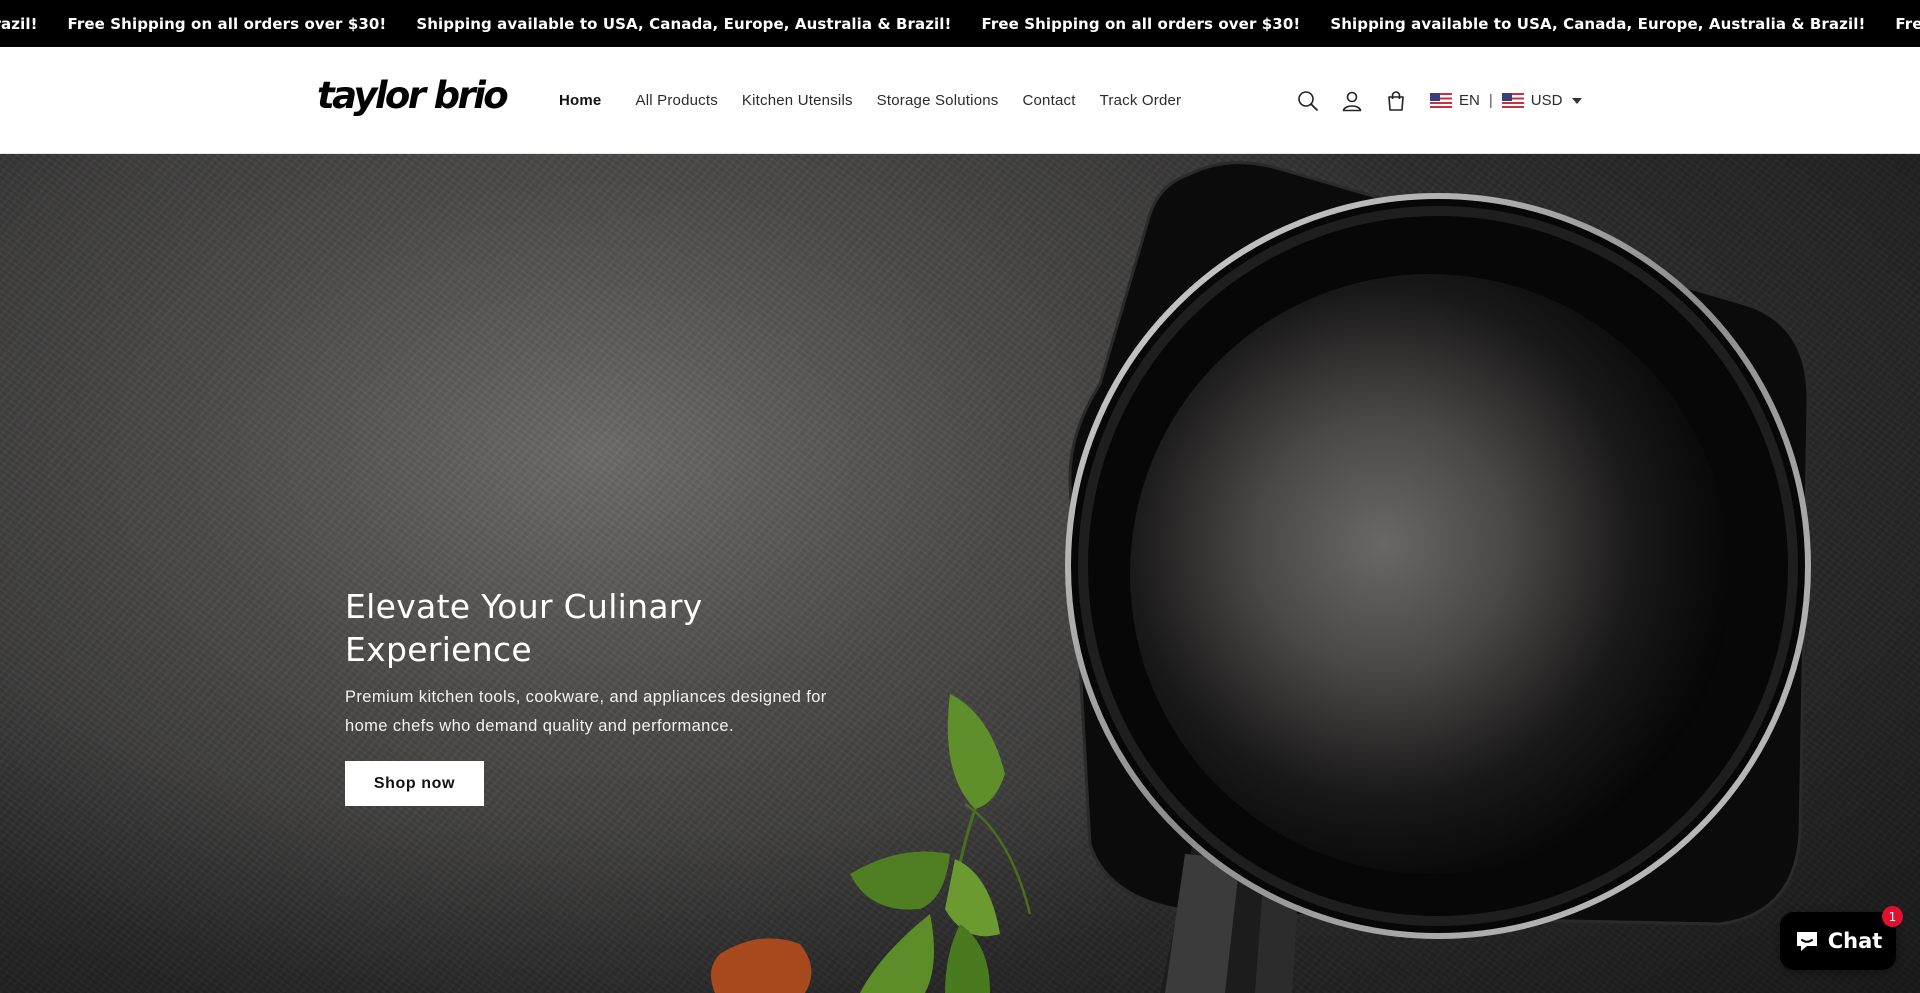 The image size is (1920, 993). I want to click on account-icon, so click(1352, 101).